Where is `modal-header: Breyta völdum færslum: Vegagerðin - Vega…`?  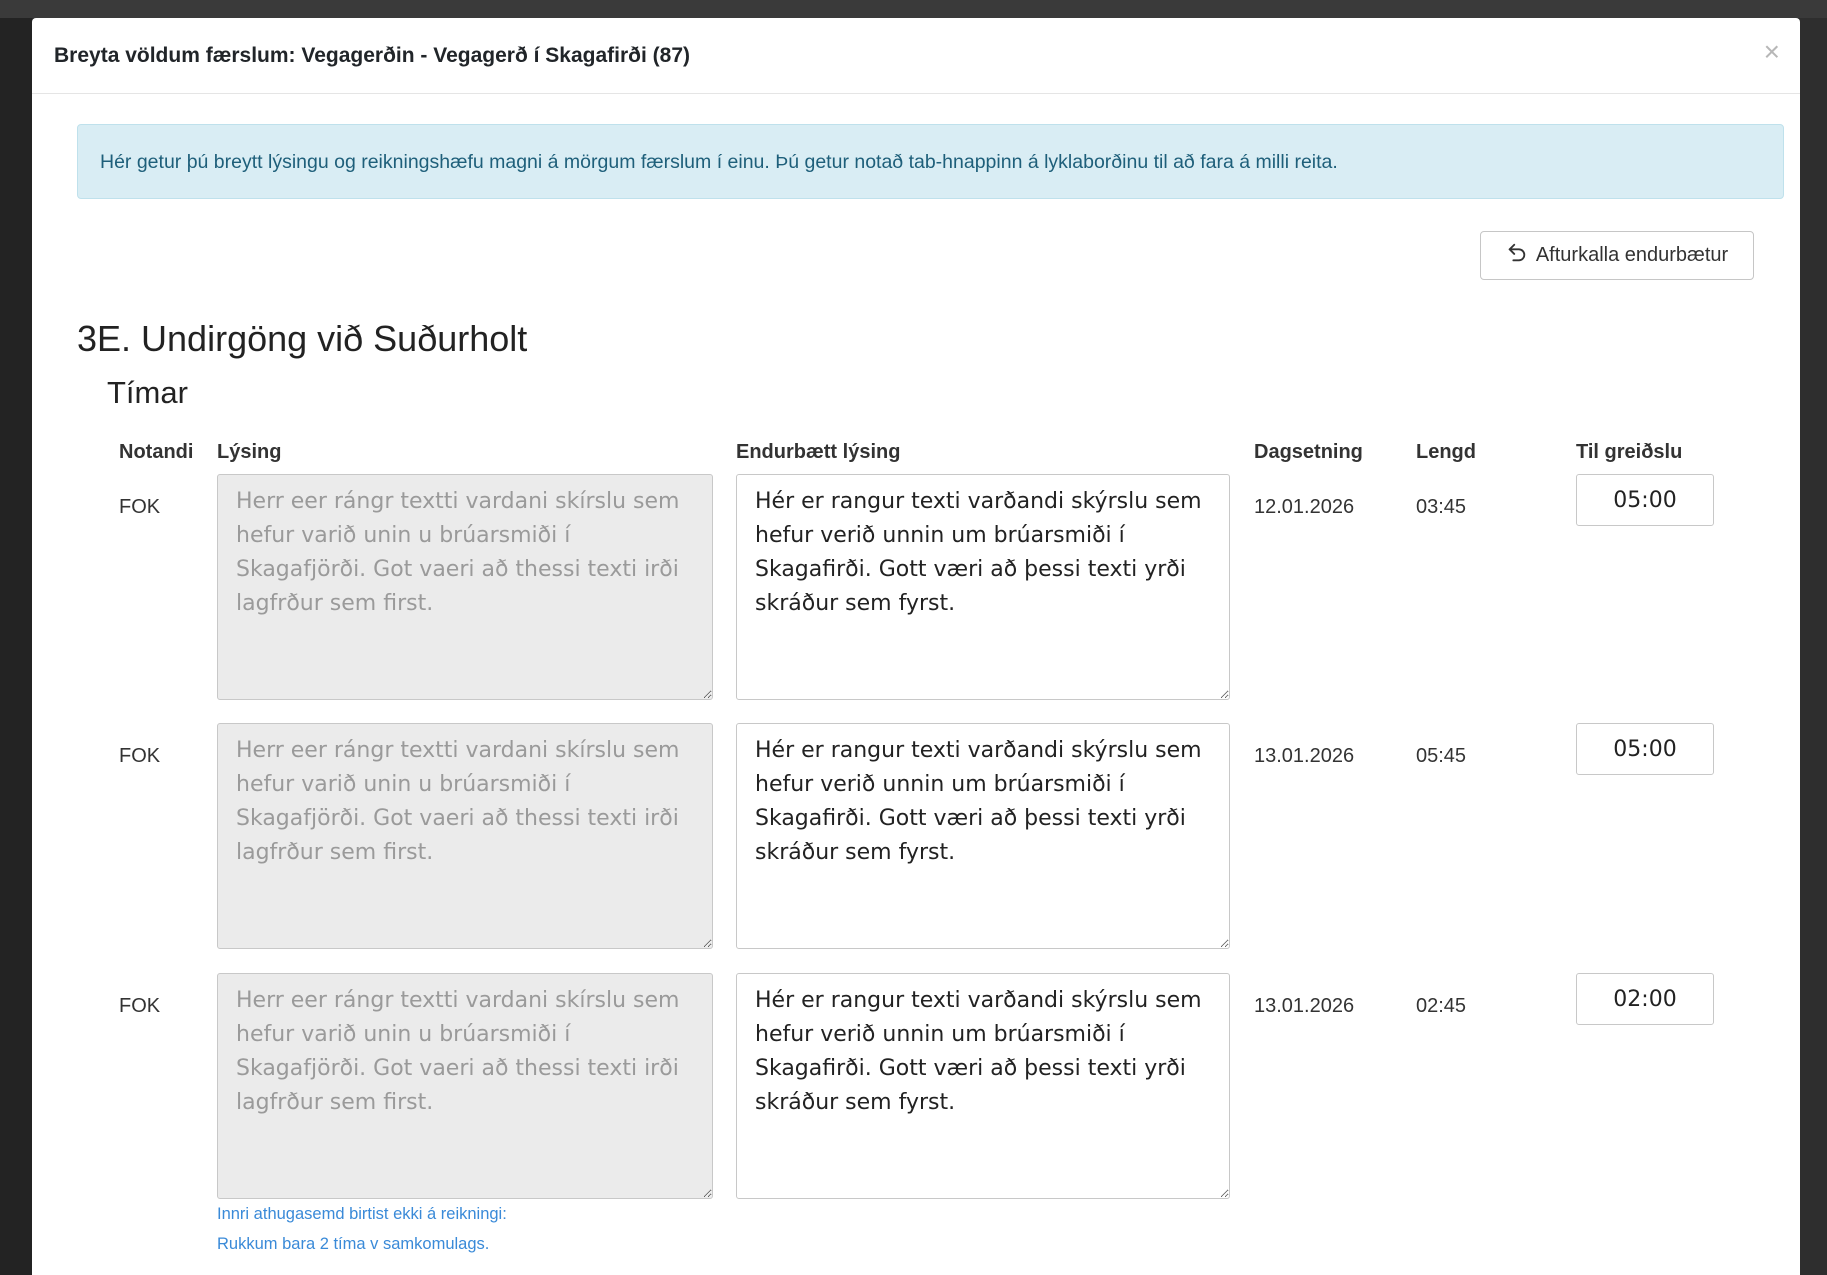 modal-header: Breyta völdum færslum: Vegagerðin - Vega… is located at coordinates (916, 56).